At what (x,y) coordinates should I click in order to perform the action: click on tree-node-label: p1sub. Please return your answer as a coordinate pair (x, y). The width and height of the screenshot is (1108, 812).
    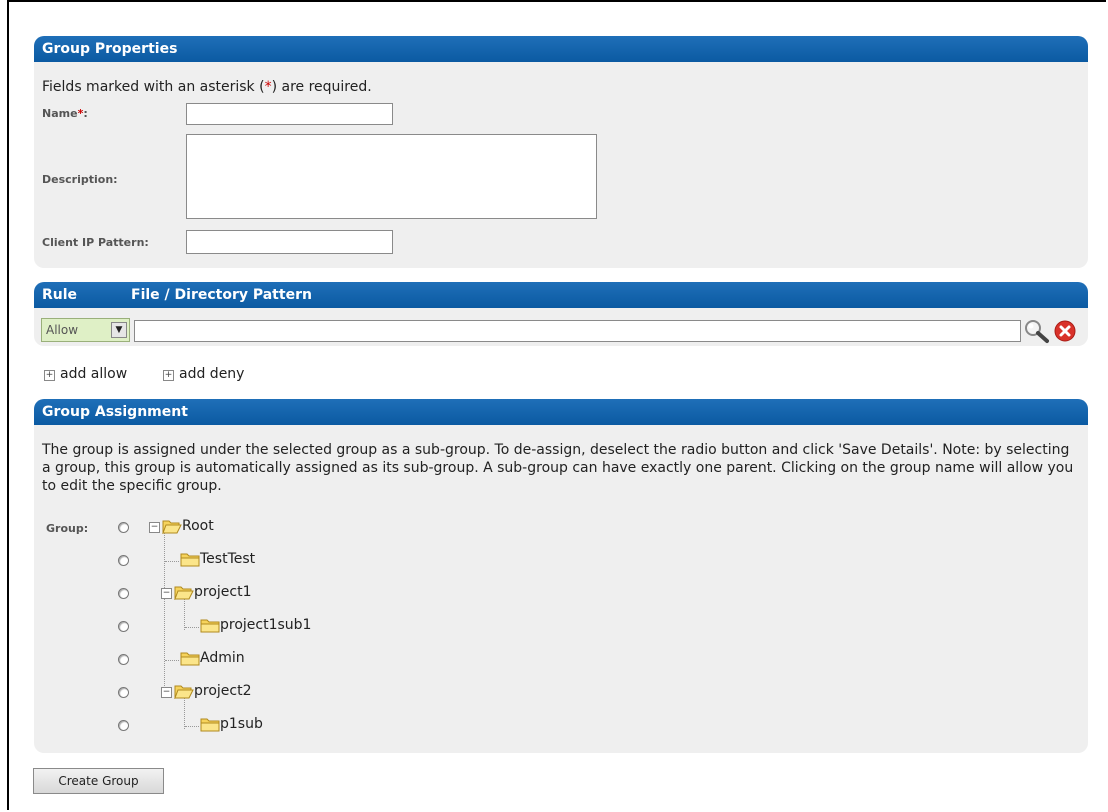
    Looking at the image, I should click on (241, 724).